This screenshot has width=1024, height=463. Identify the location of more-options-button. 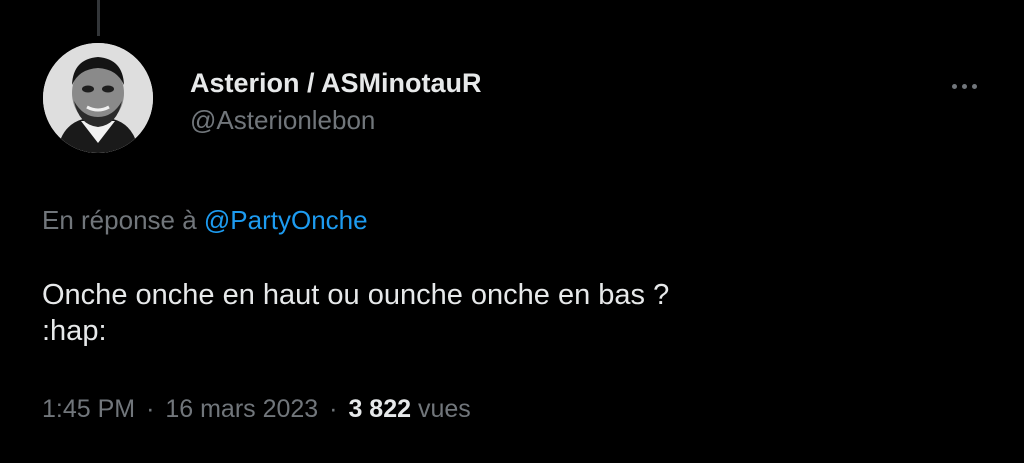
(964, 86).